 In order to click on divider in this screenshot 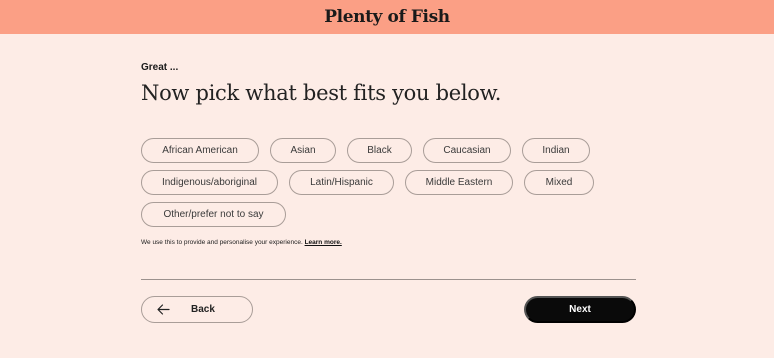, I will do `click(388, 279)`.